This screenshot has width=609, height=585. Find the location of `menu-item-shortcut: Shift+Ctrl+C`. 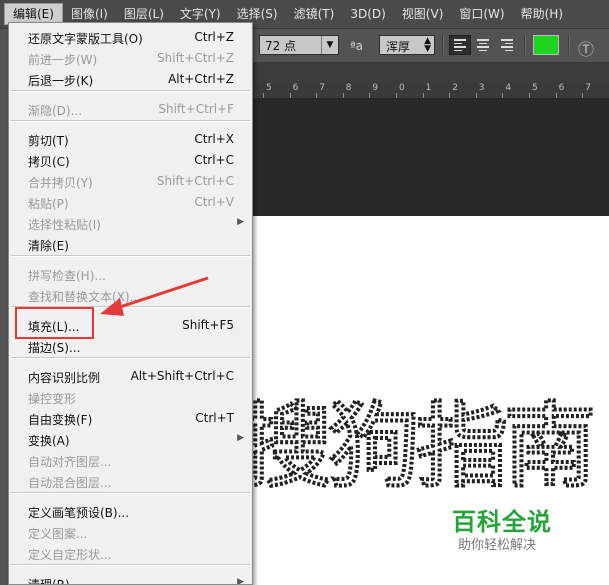

menu-item-shortcut: Shift+Ctrl+C is located at coordinates (195, 181).